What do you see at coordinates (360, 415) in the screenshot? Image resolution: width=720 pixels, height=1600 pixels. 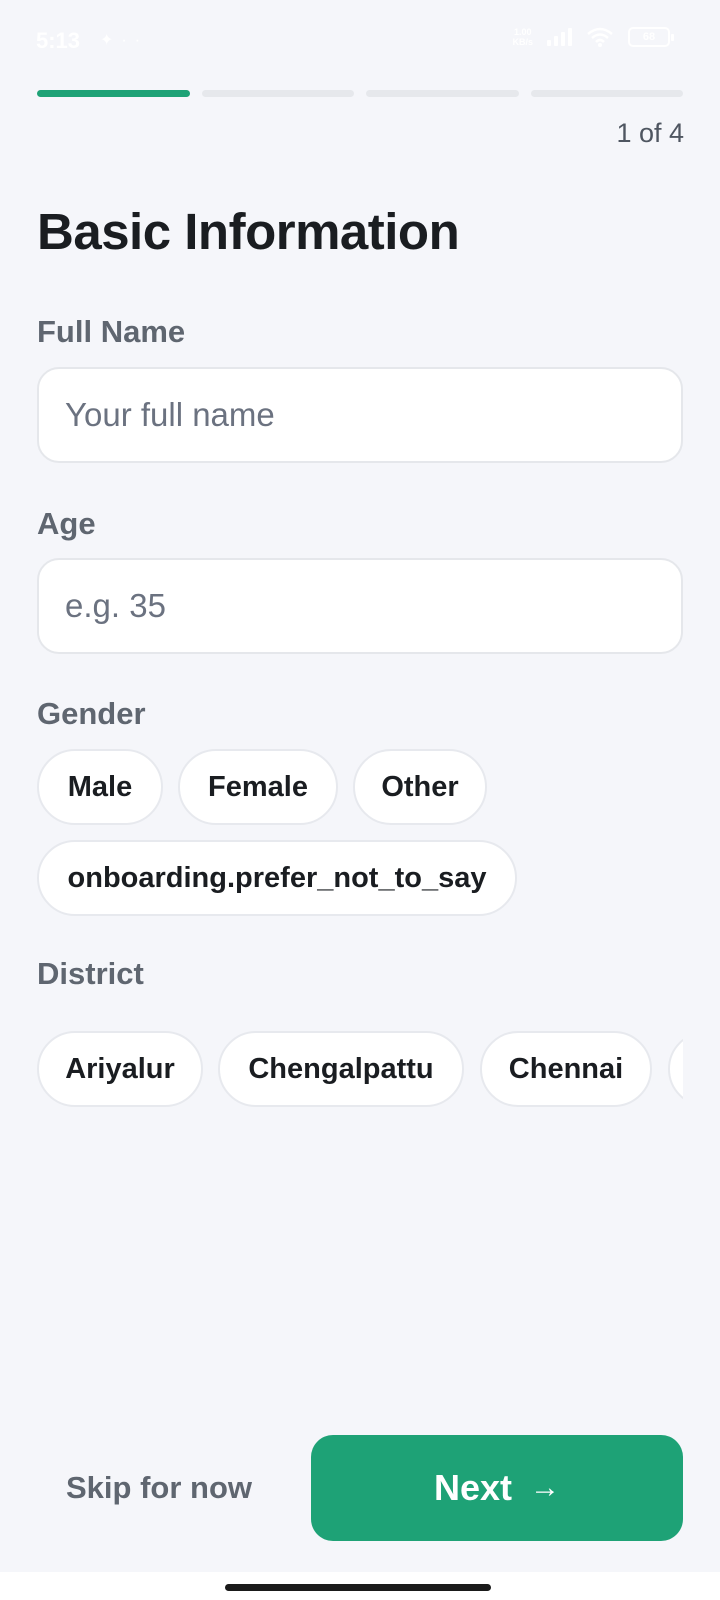 I see `full-name-input` at bounding box center [360, 415].